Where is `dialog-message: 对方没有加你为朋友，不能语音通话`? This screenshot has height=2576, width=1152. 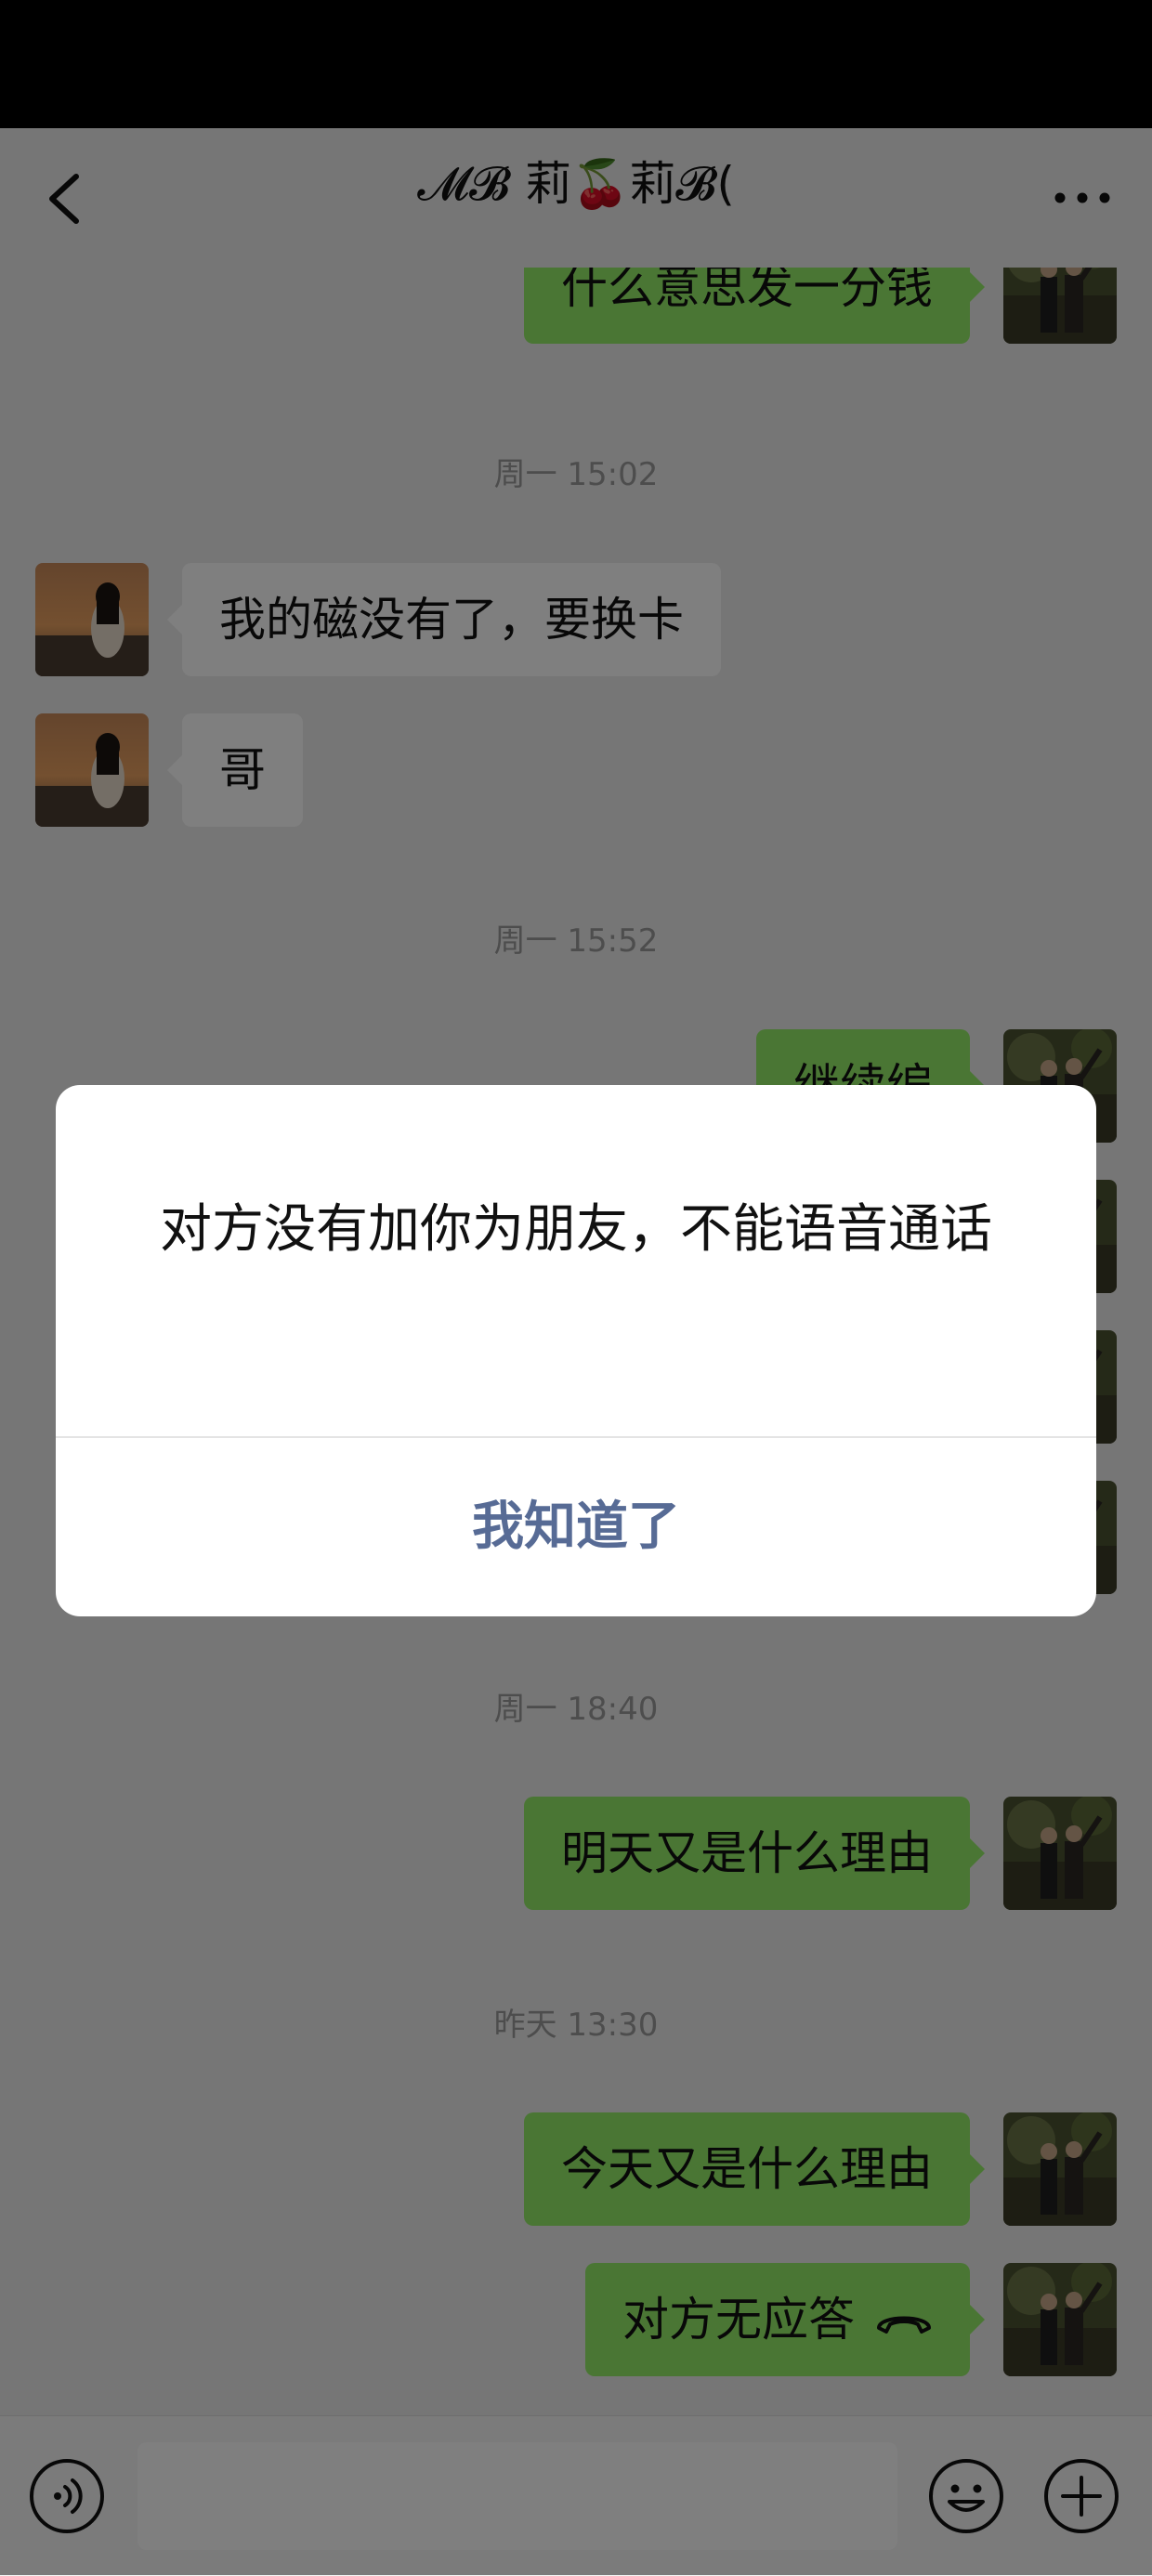
dialog-message: 对方没有加你为朋友，不能语音通话 is located at coordinates (576, 1229).